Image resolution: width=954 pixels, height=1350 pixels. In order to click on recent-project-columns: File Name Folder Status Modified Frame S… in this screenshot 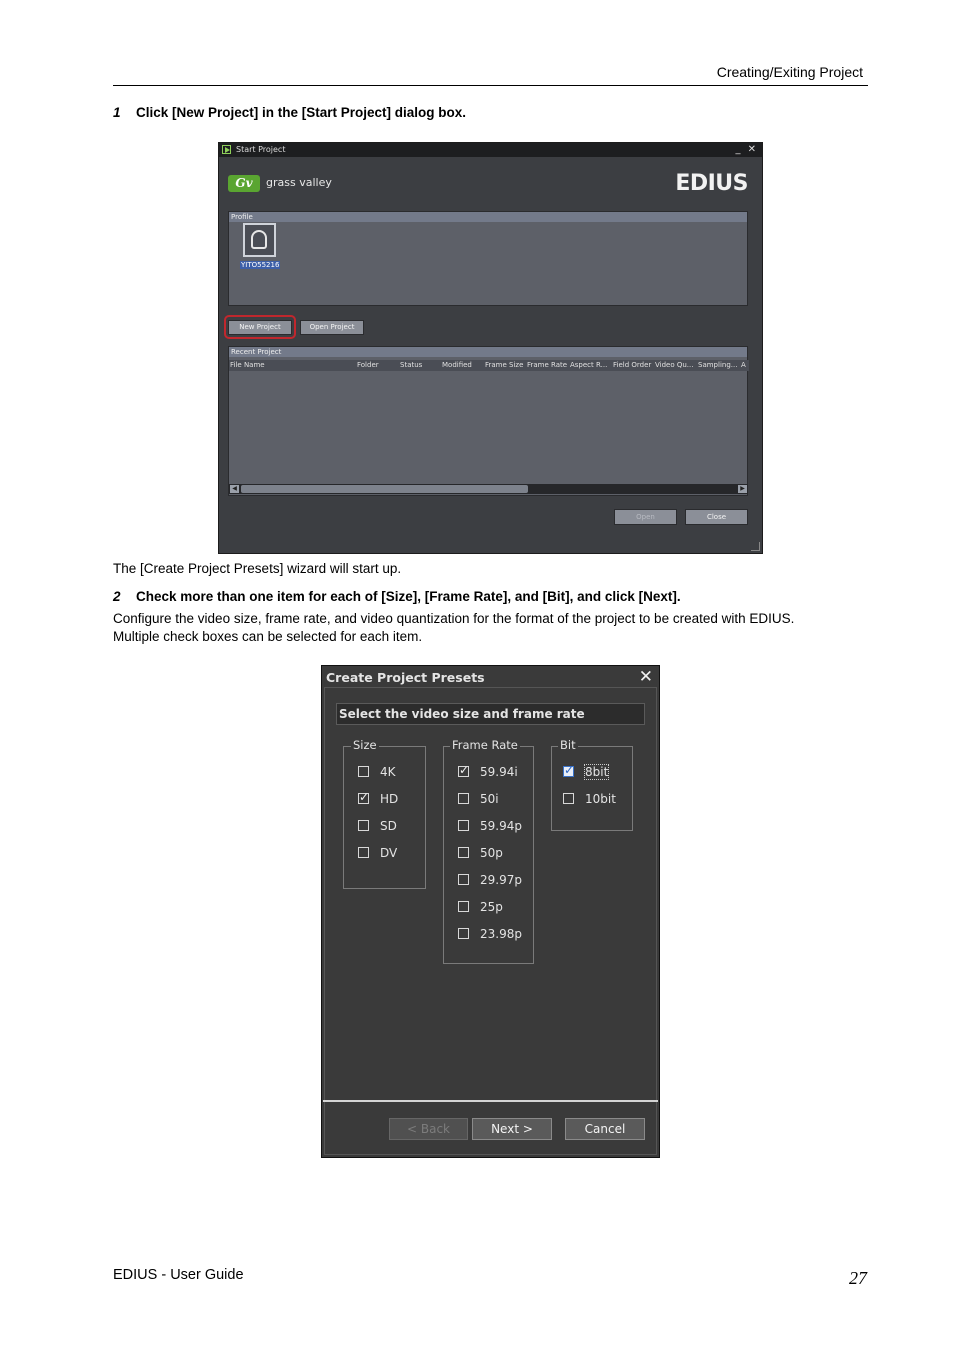, I will do `click(489, 365)`.